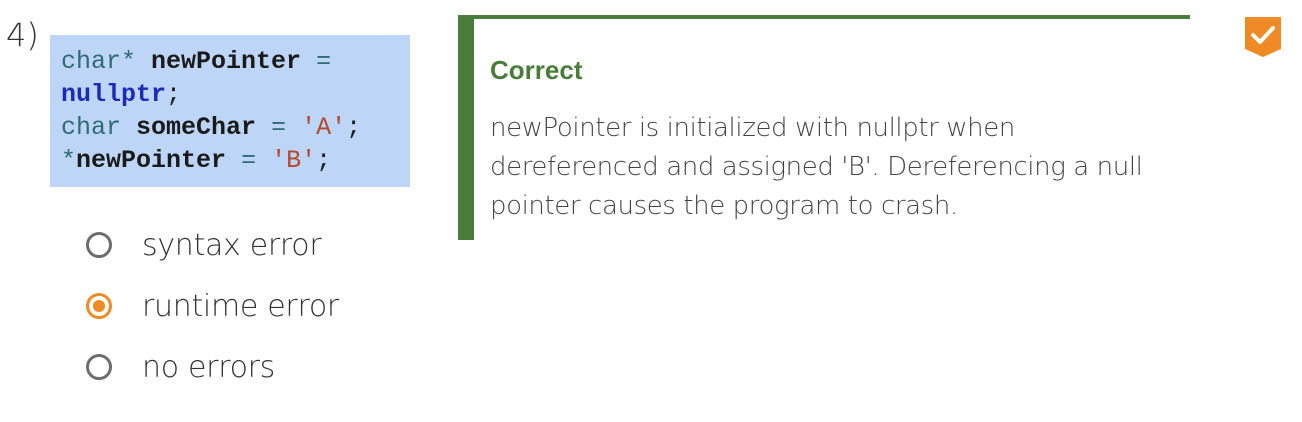 The image size is (1302, 422). Describe the element at coordinates (196, 127) in the screenshot. I see `code-token-identifier: someChar` at that location.